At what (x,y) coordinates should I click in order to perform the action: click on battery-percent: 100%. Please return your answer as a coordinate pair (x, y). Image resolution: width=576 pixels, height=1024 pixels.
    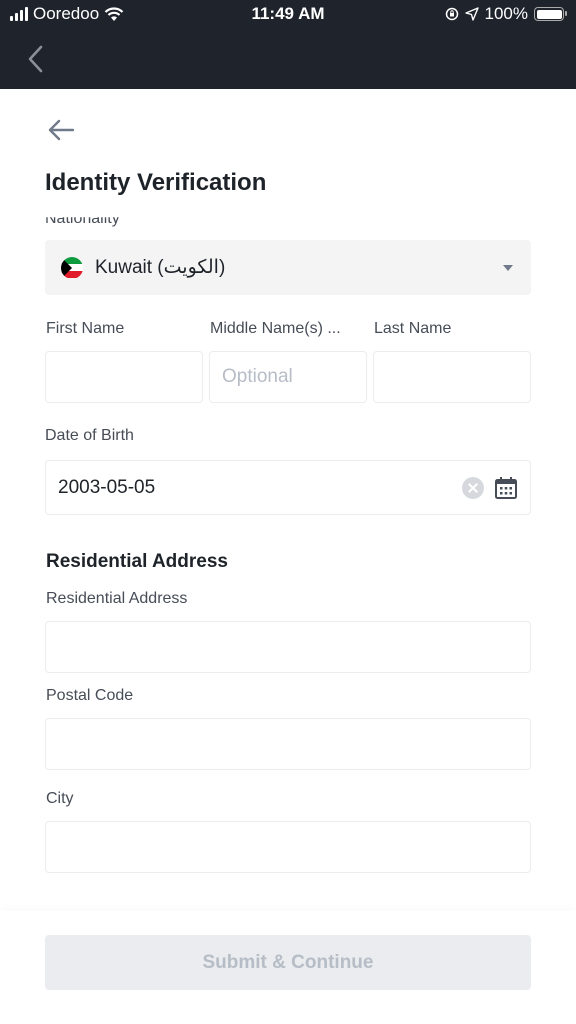
    Looking at the image, I should click on (506, 13).